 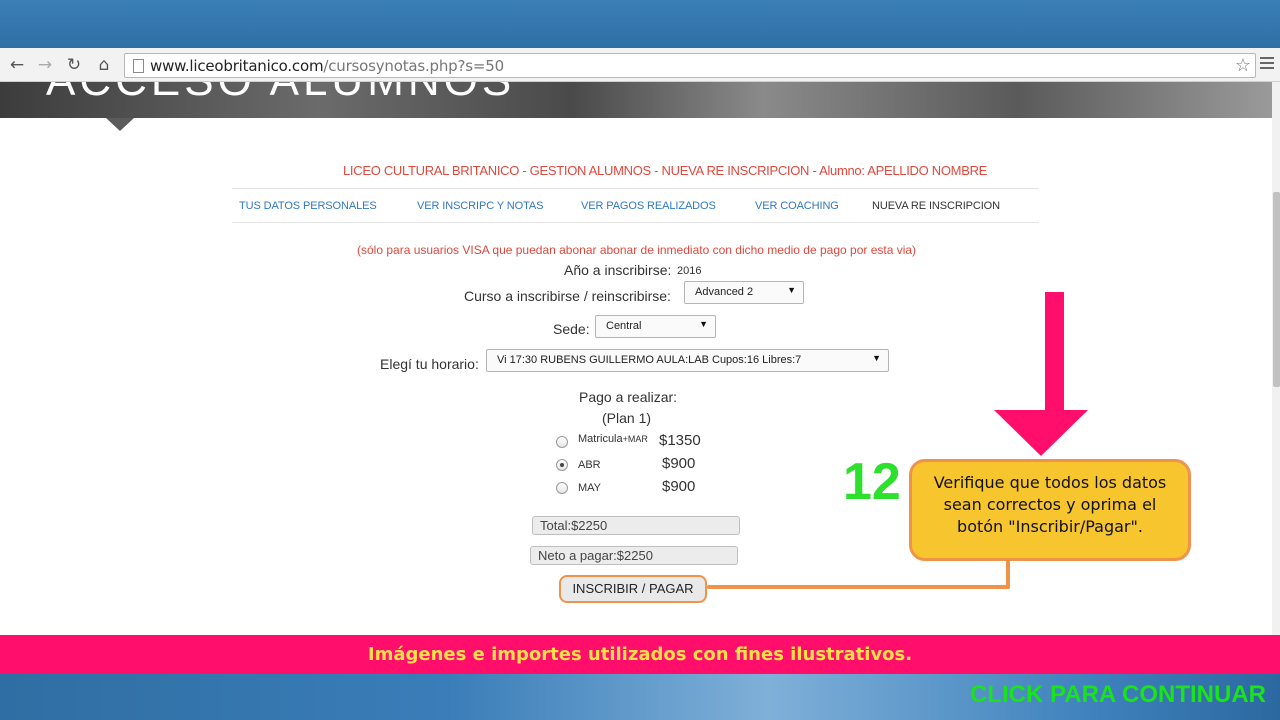 What do you see at coordinates (936, 206) in the screenshot?
I see `tab-nueva-reinscripcion: NUEVA RE INSCRIPCION` at bounding box center [936, 206].